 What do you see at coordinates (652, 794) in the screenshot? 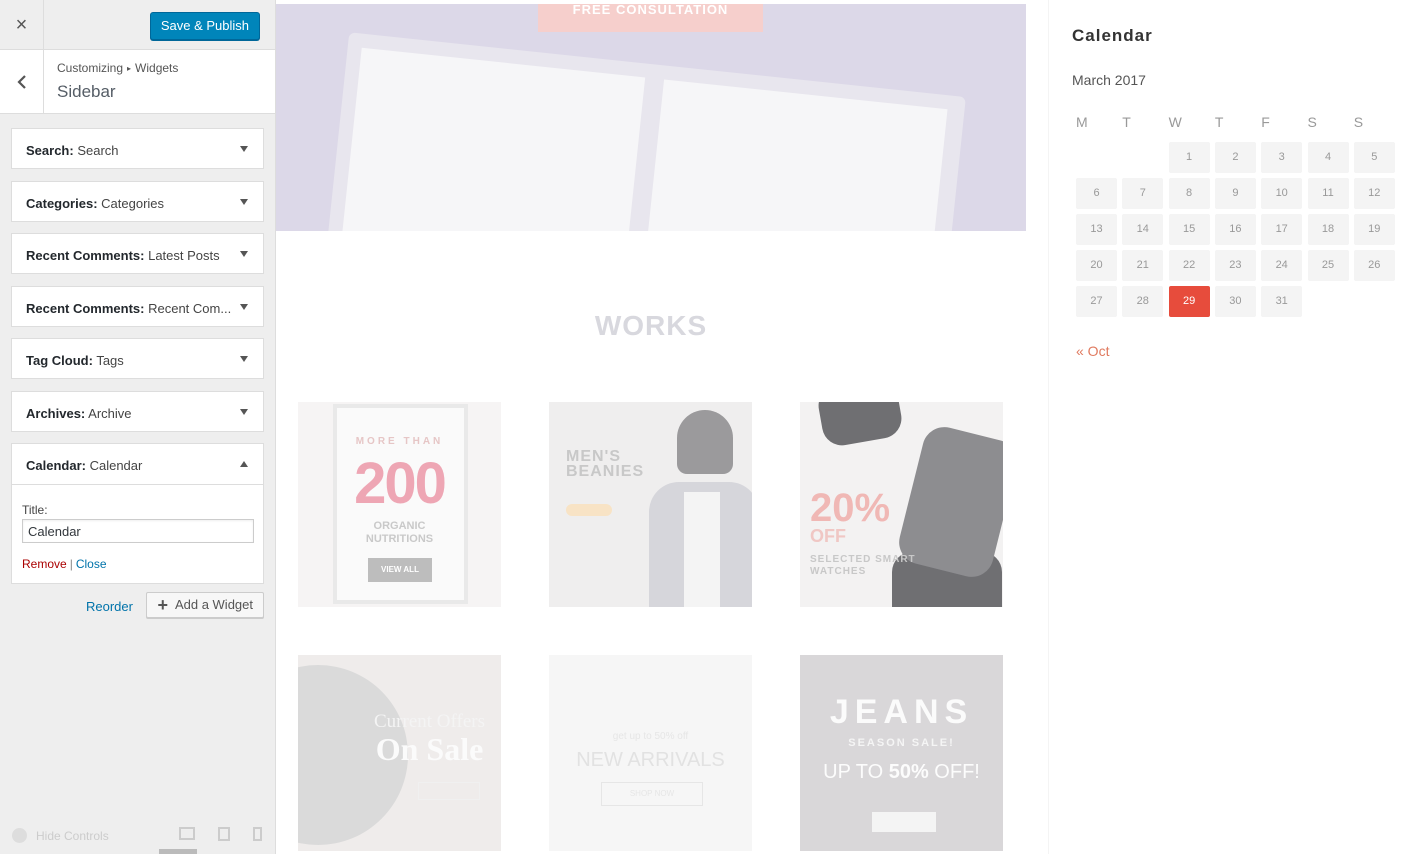
I see `tile-button: SHOP NOW` at bounding box center [652, 794].